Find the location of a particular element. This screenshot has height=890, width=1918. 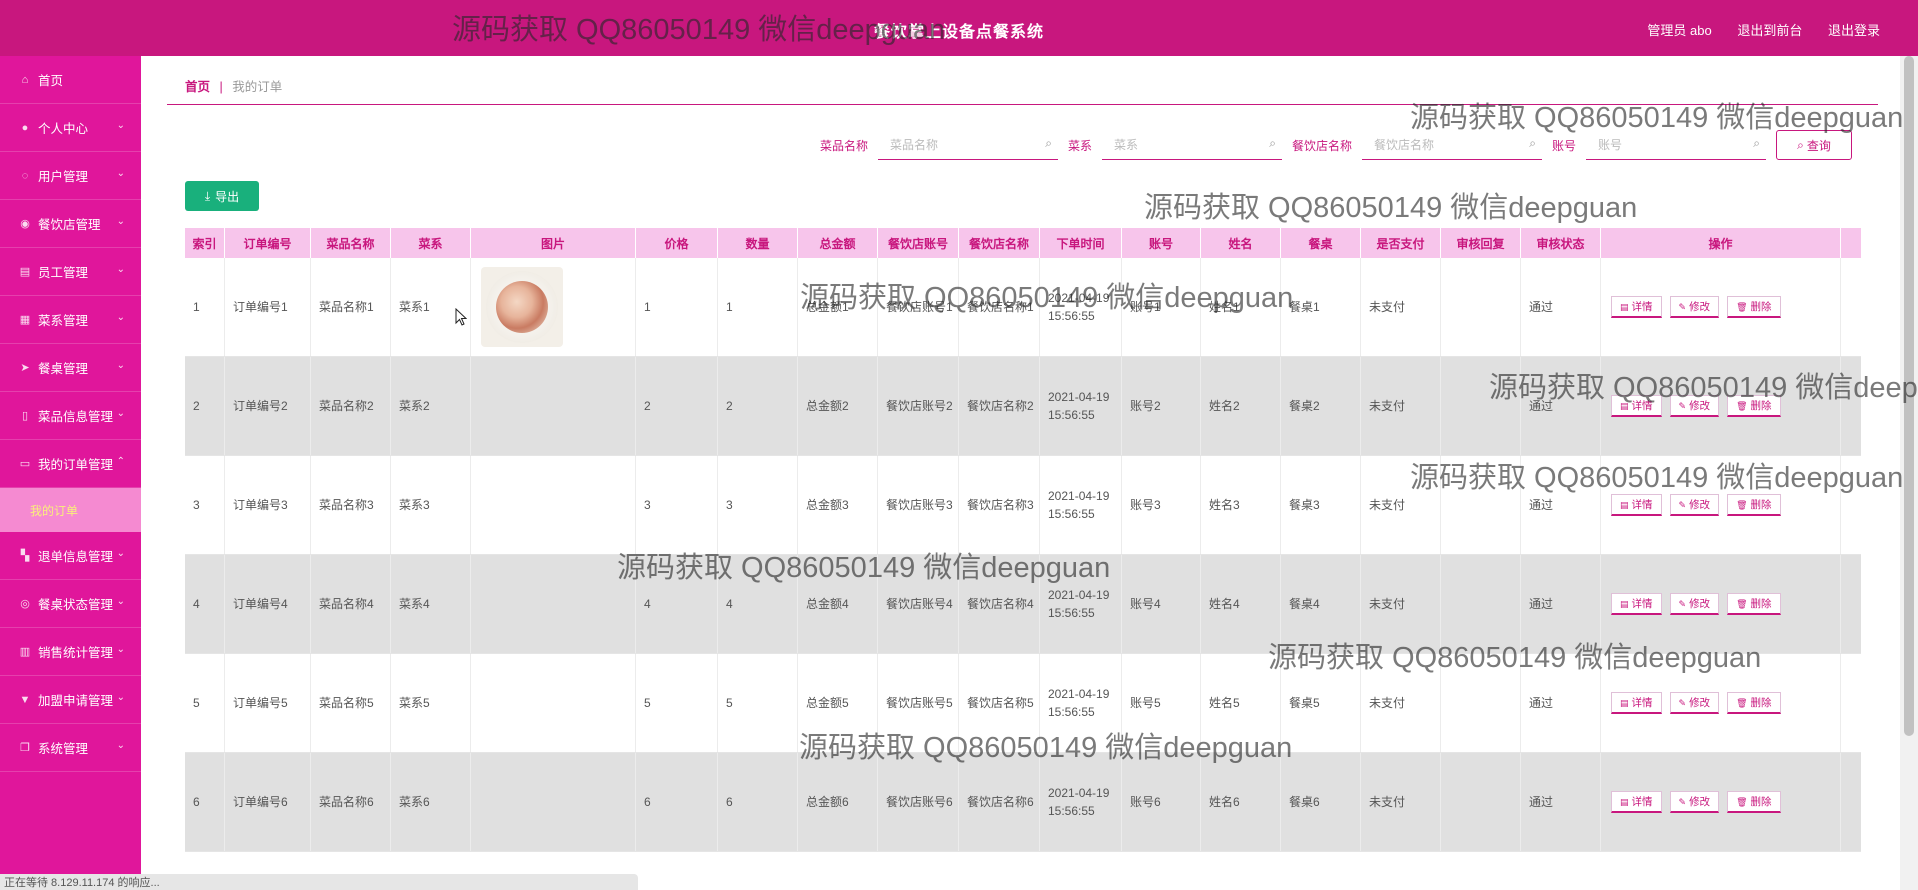

dish-name-input: 菜品名称 ⌕ is located at coordinates (967, 145).